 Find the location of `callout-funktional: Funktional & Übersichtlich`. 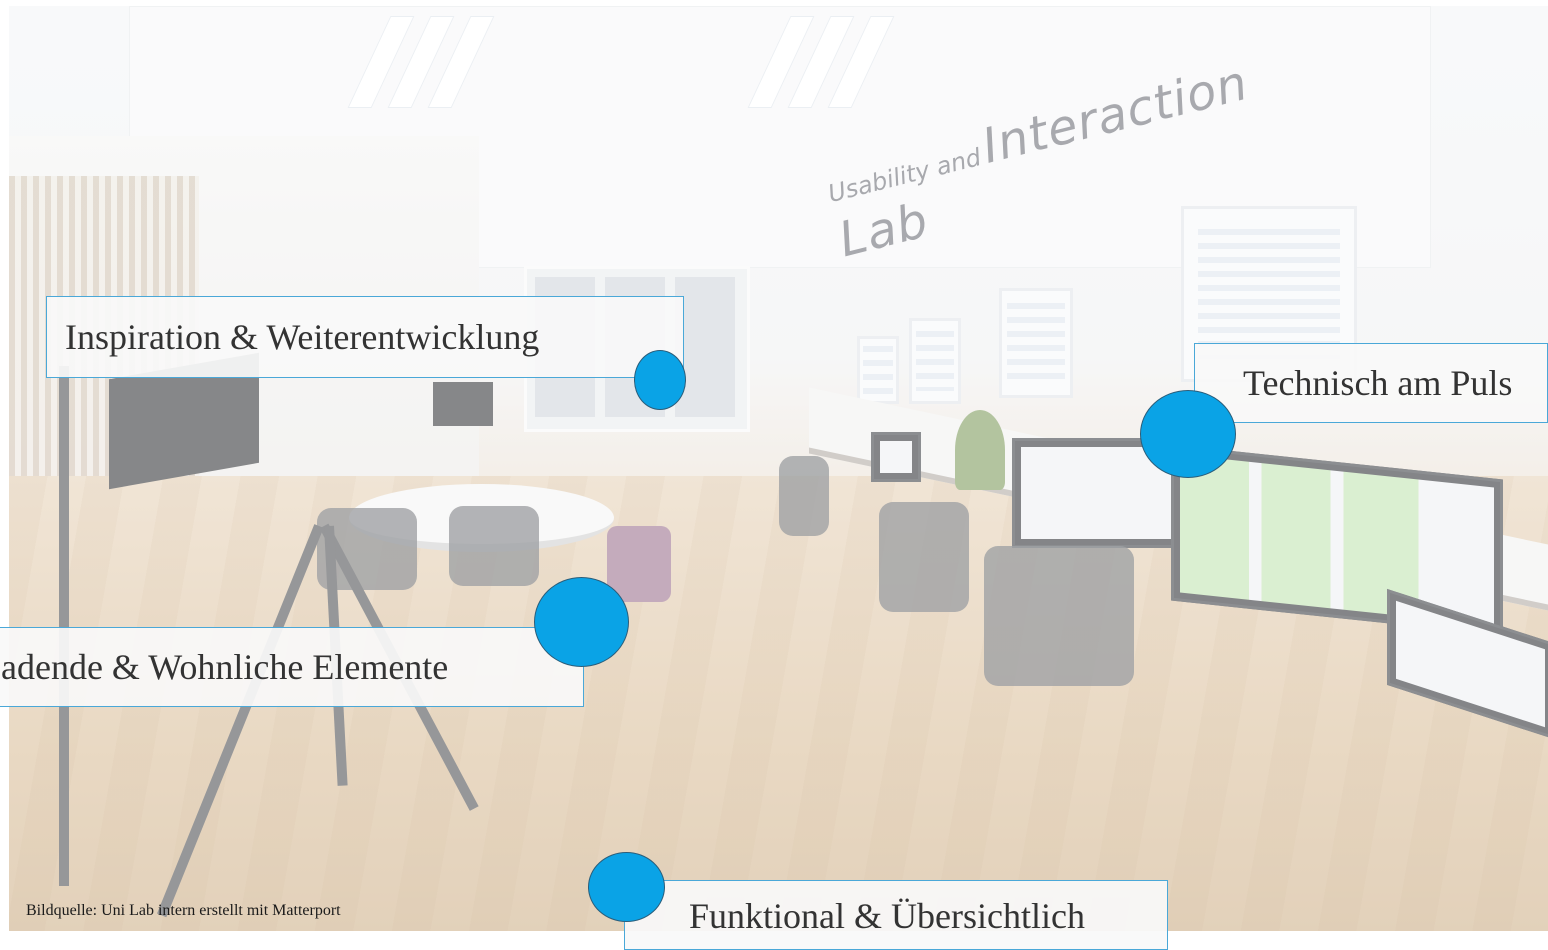

callout-funktional: Funktional & Übersichtlich is located at coordinates (896, 915).